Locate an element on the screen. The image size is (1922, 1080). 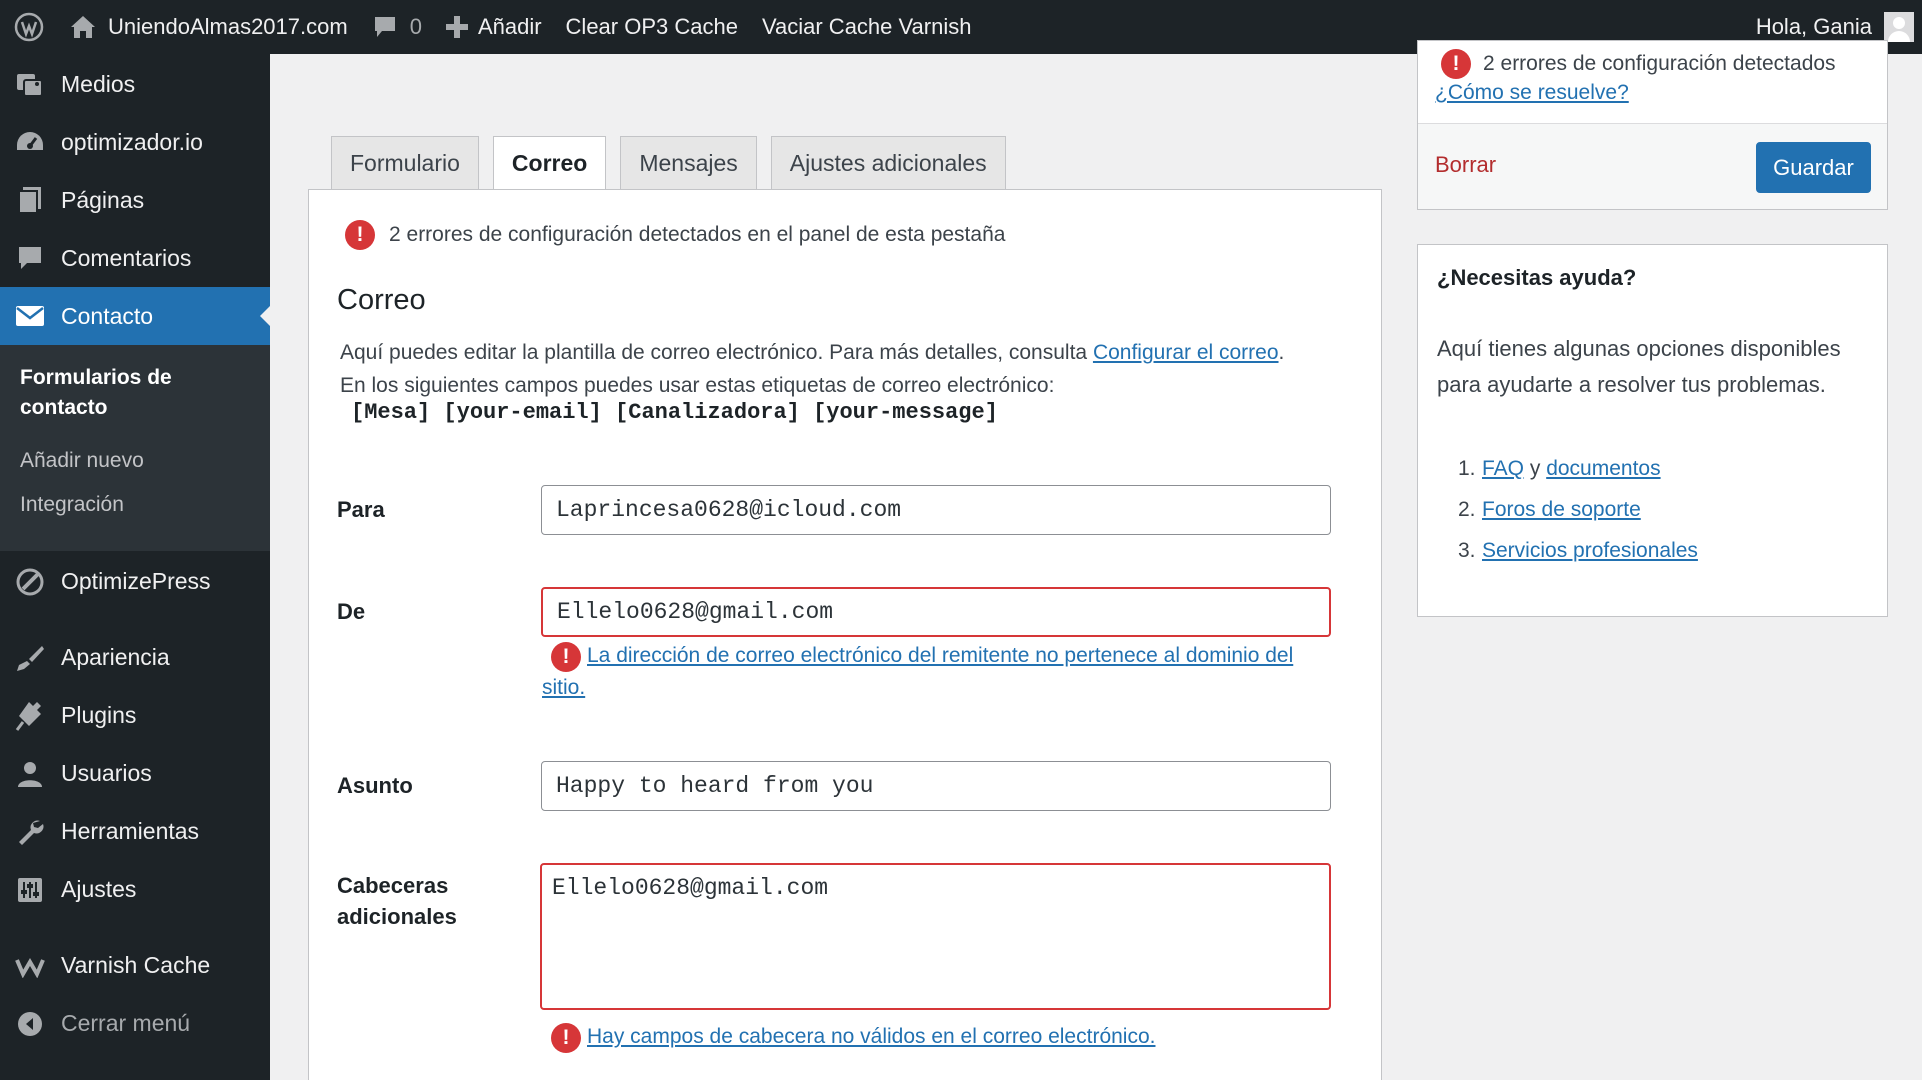
tools-wrench-icon is located at coordinates (30, 832).